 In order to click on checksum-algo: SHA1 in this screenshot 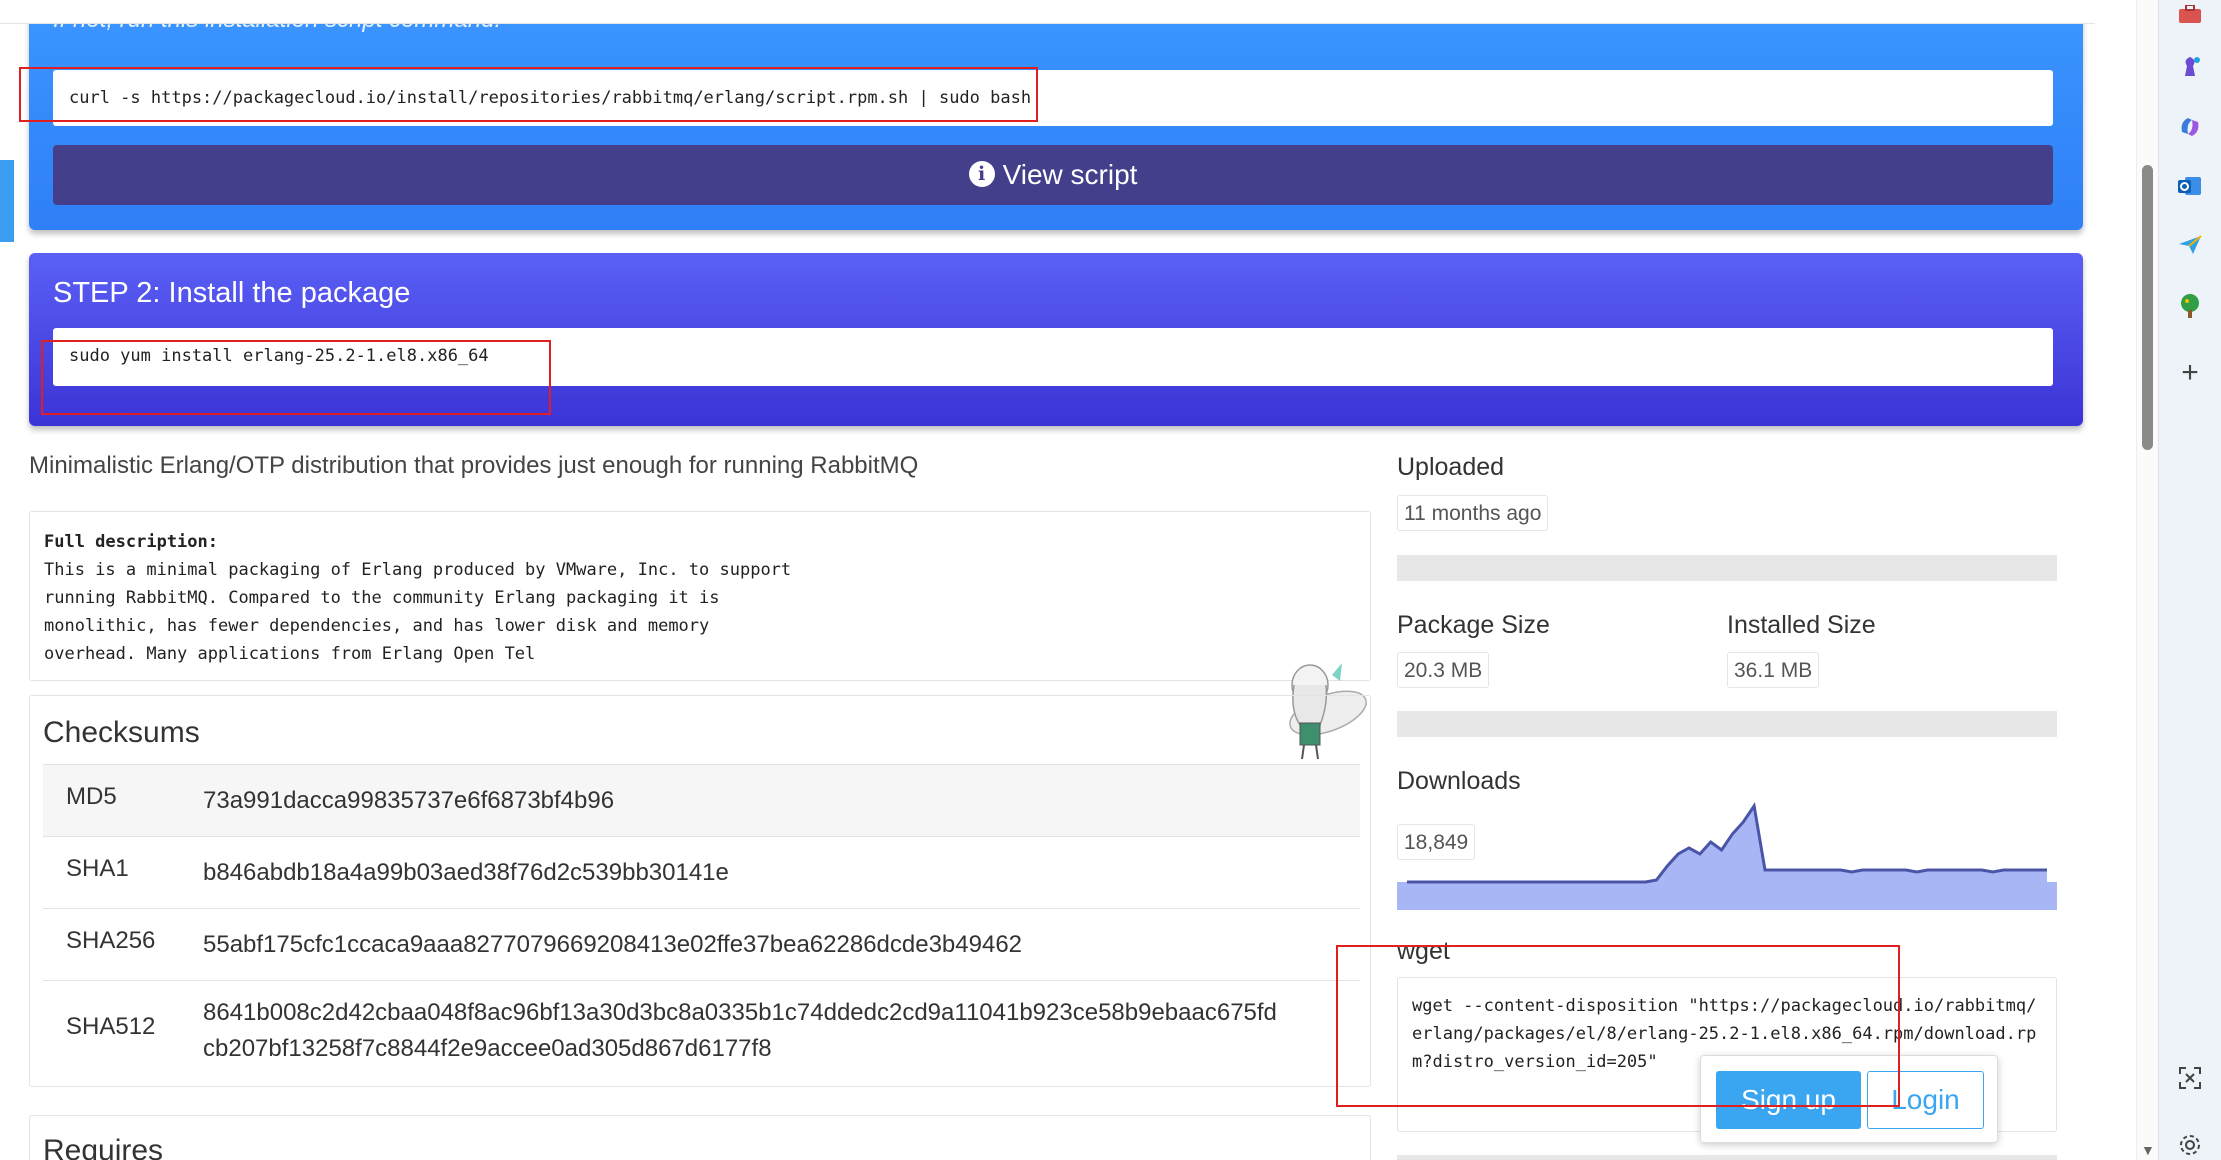, I will do `click(97, 868)`.